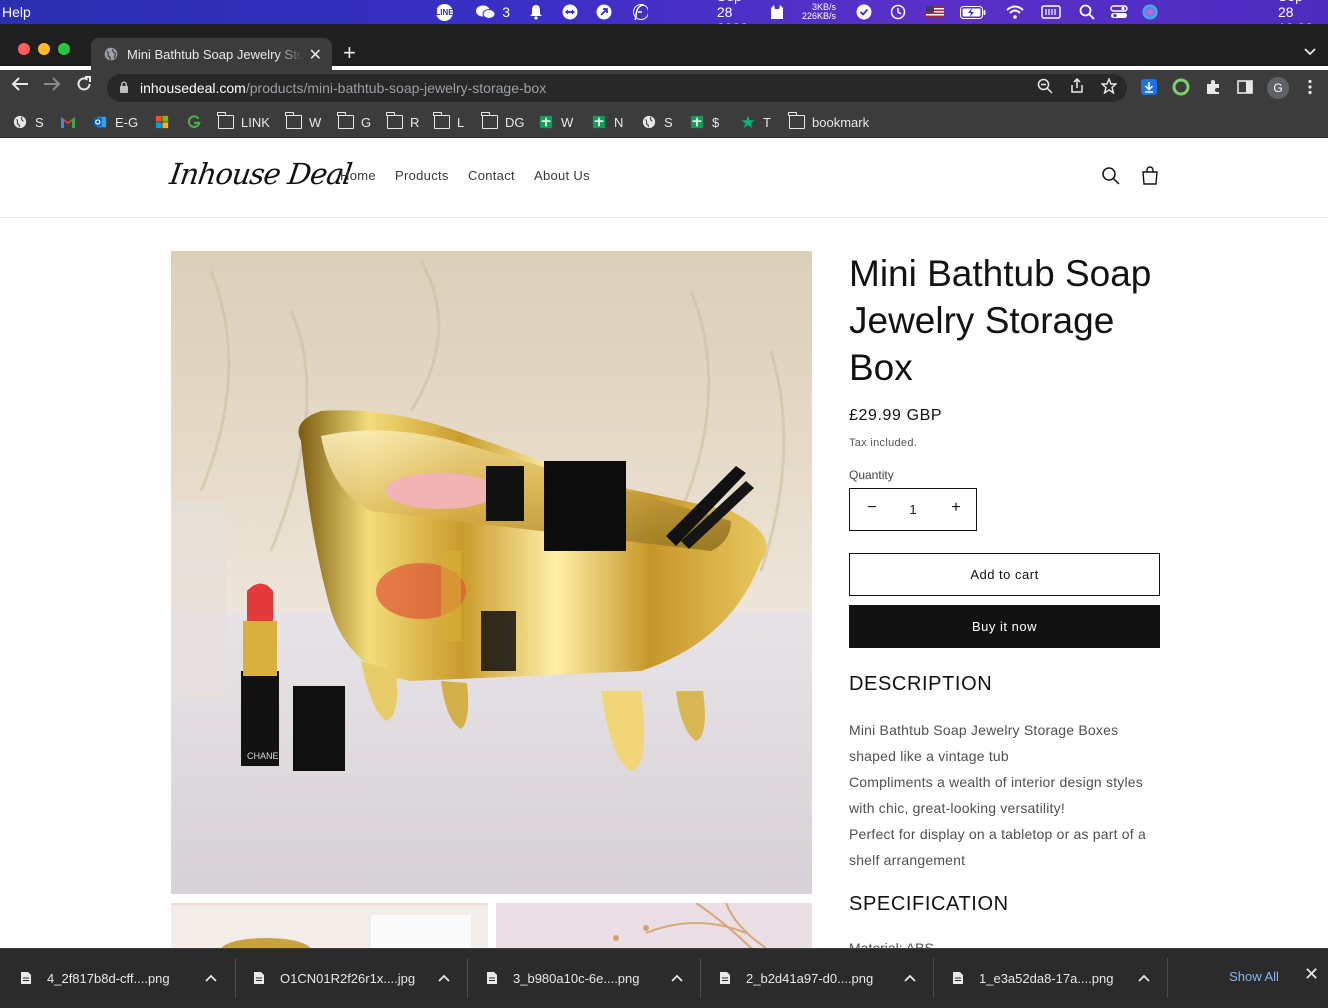  I want to click on download-item: 1_e3a52da8-17a....png, so click(1032, 978).